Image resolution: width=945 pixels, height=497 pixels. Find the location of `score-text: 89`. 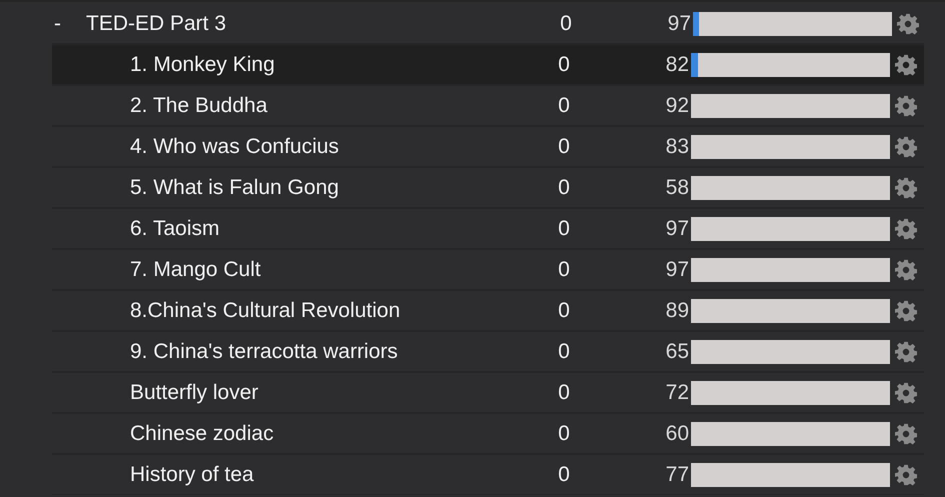

score-text: 89 is located at coordinates (677, 310).